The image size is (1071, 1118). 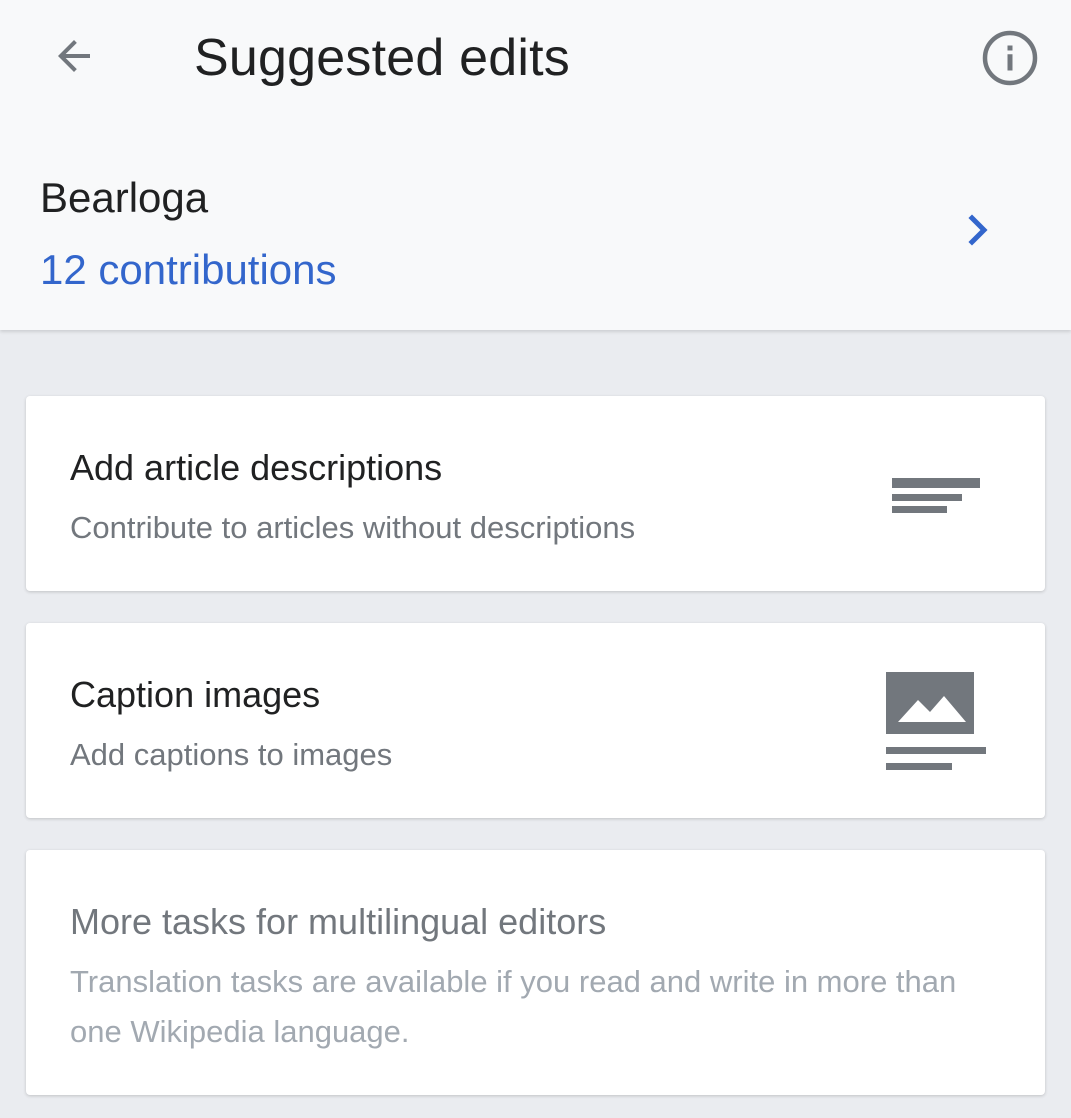 I want to click on task-subtitle: Add captions to images, so click(x=231, y=754).